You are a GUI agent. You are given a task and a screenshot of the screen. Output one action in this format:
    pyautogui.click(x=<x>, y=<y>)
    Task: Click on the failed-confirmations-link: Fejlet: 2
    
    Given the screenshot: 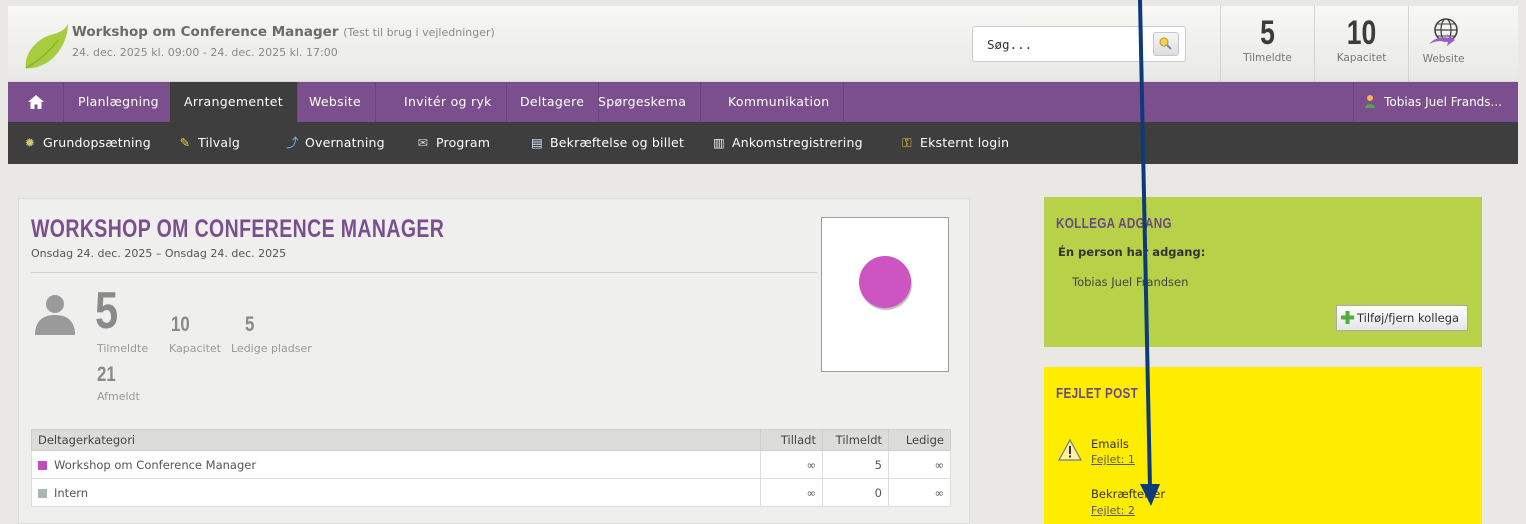 What is the action you would take?
    pyautogui.click(x=1113, y=510)
    